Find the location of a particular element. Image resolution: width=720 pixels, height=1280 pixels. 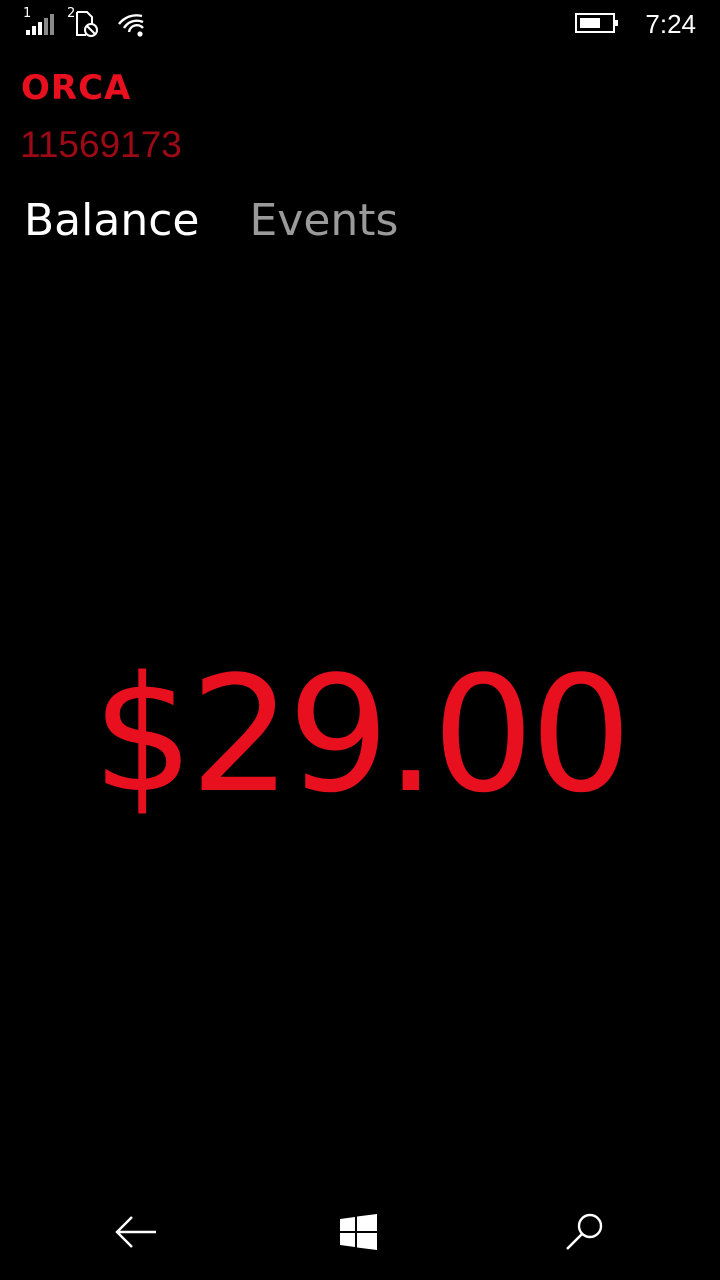

sim1-signal-indicator: 1 is located at coordinates (40, 22).